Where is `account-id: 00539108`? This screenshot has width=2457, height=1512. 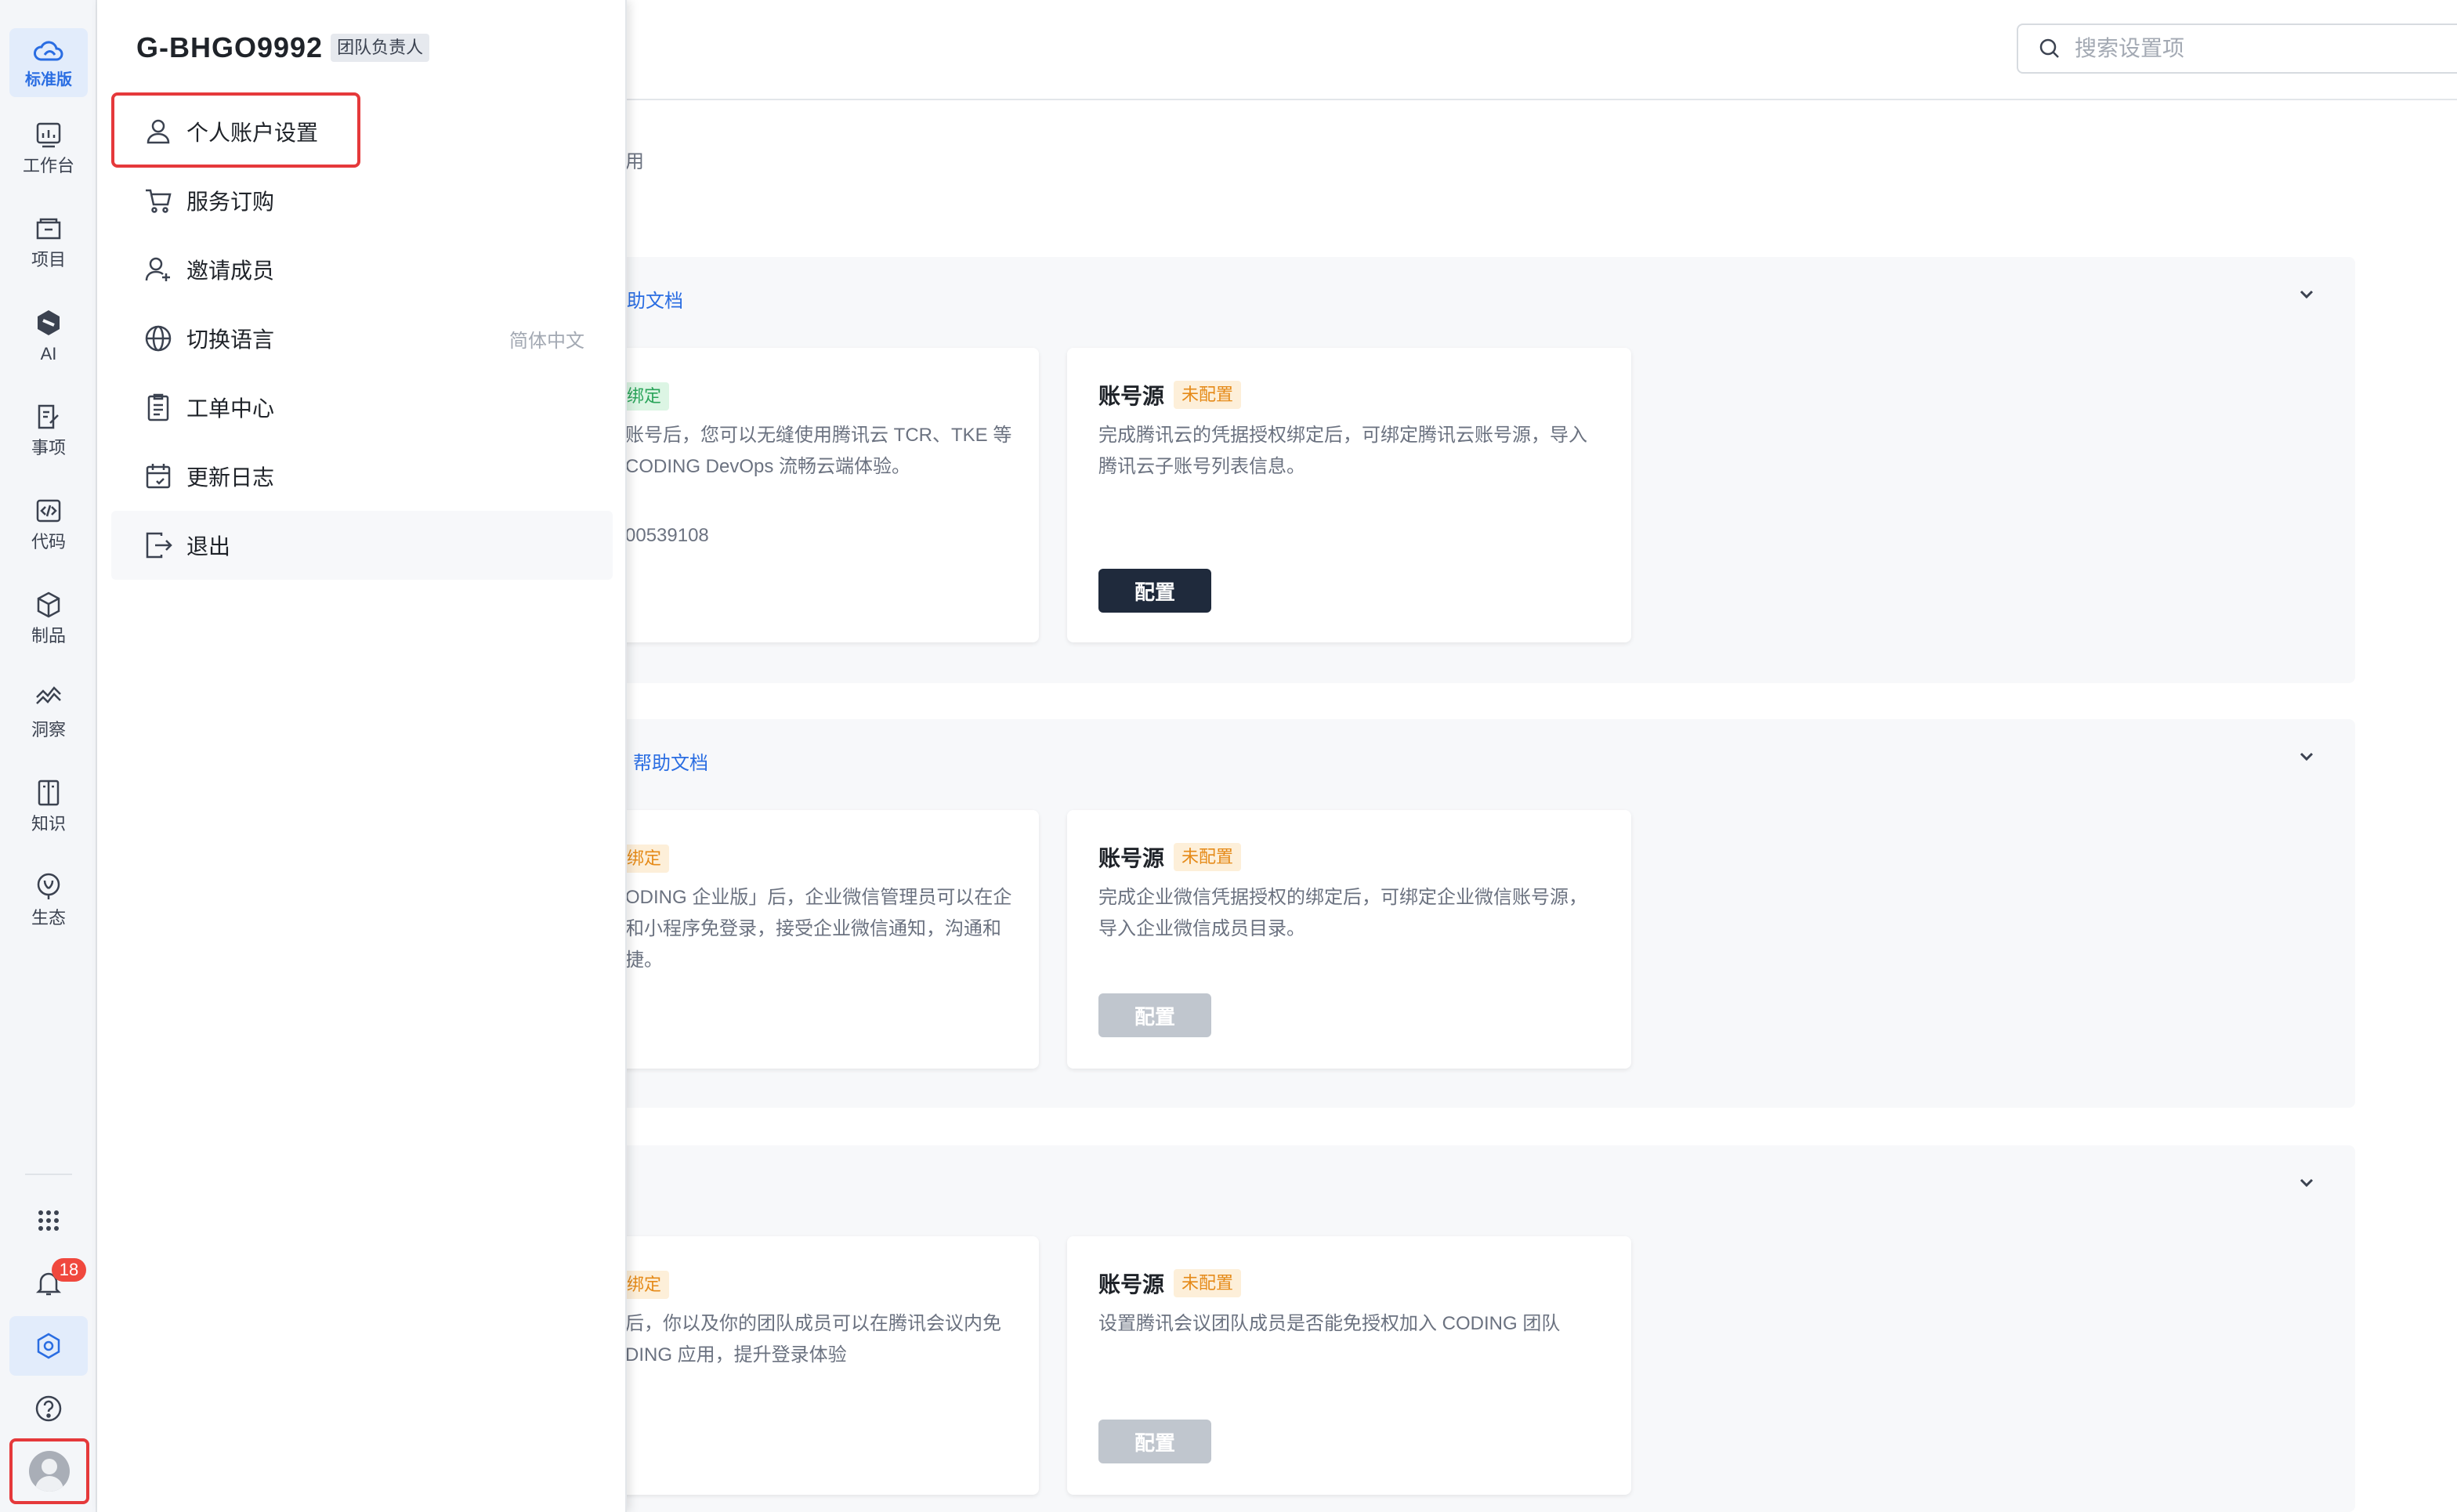
account-id: 00539108 is located at coordinates (667, 536).